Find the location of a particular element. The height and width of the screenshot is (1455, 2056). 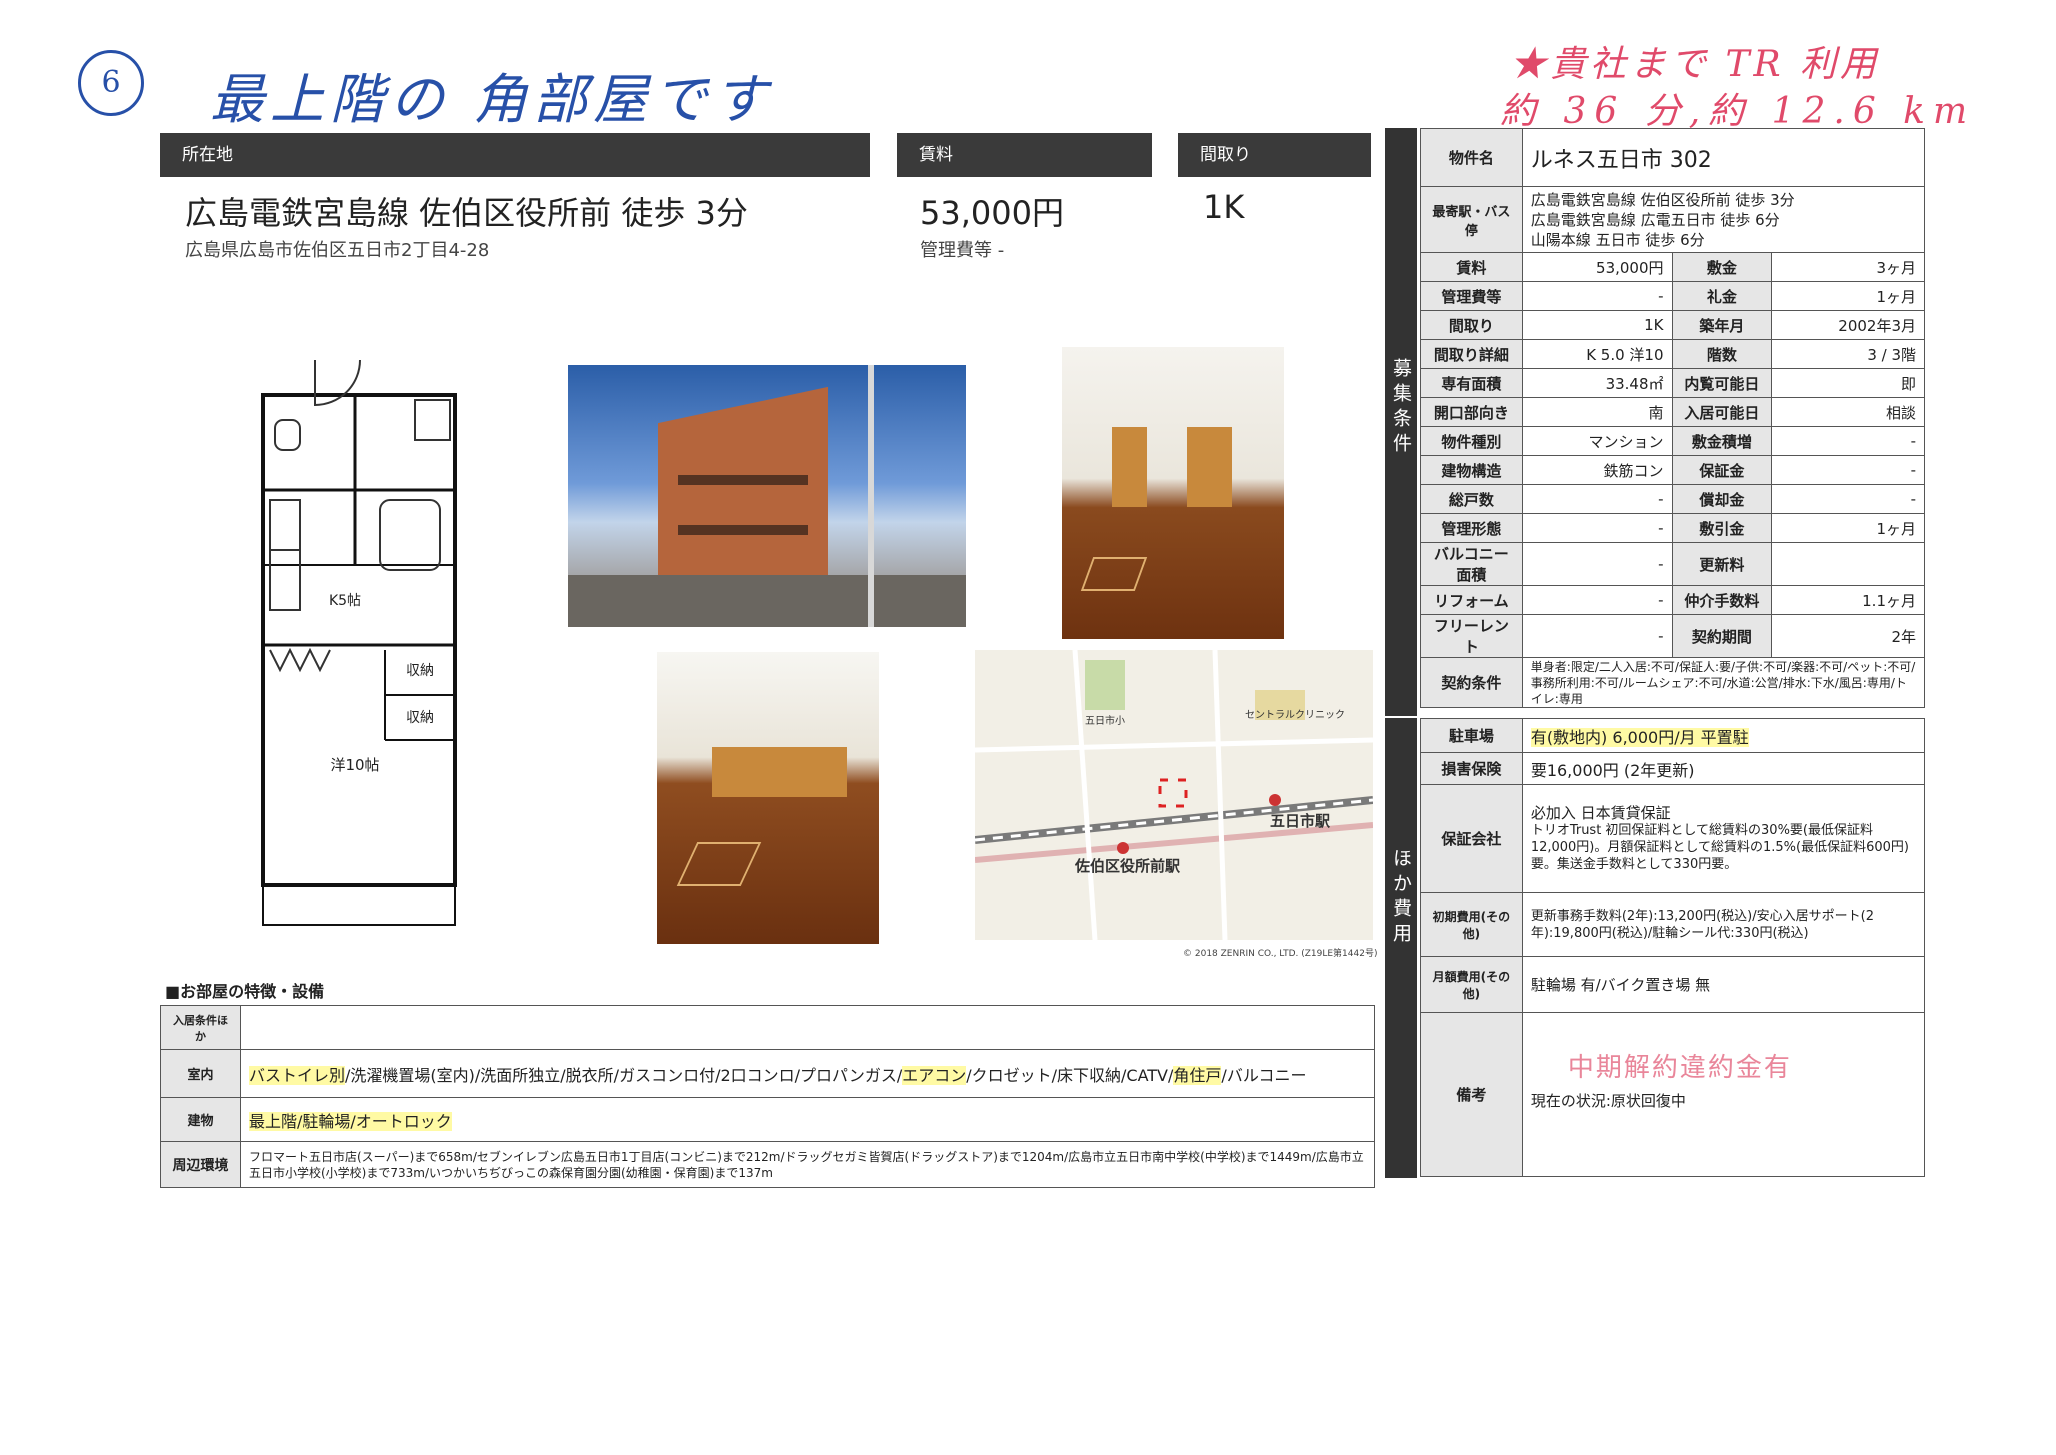

spec-row: フリーレント - 契約期間 2年 is located at coordinates (1672, 636).